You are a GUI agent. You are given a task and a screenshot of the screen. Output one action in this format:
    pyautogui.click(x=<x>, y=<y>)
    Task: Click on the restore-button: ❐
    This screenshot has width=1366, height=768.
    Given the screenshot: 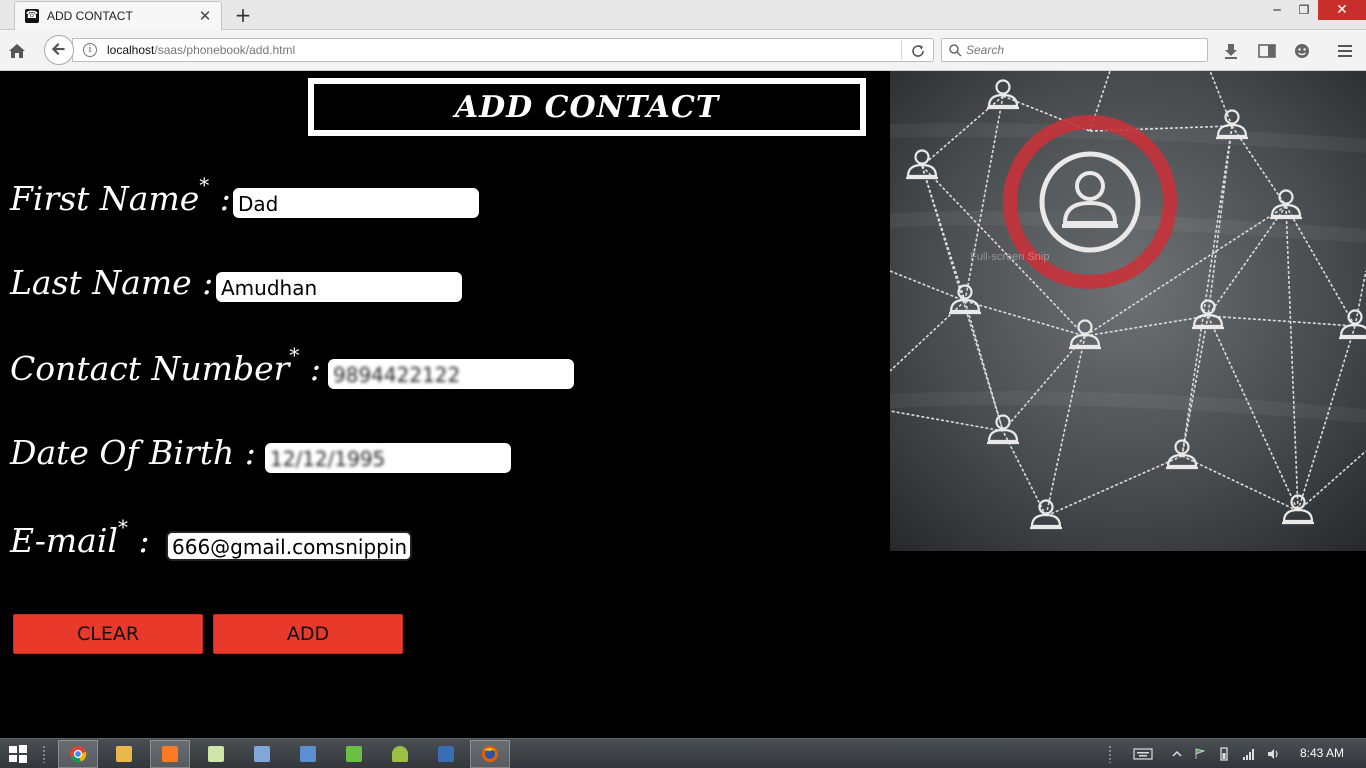 What is the action you would take?
    pyautogui.click(x=1304, y=10)
    